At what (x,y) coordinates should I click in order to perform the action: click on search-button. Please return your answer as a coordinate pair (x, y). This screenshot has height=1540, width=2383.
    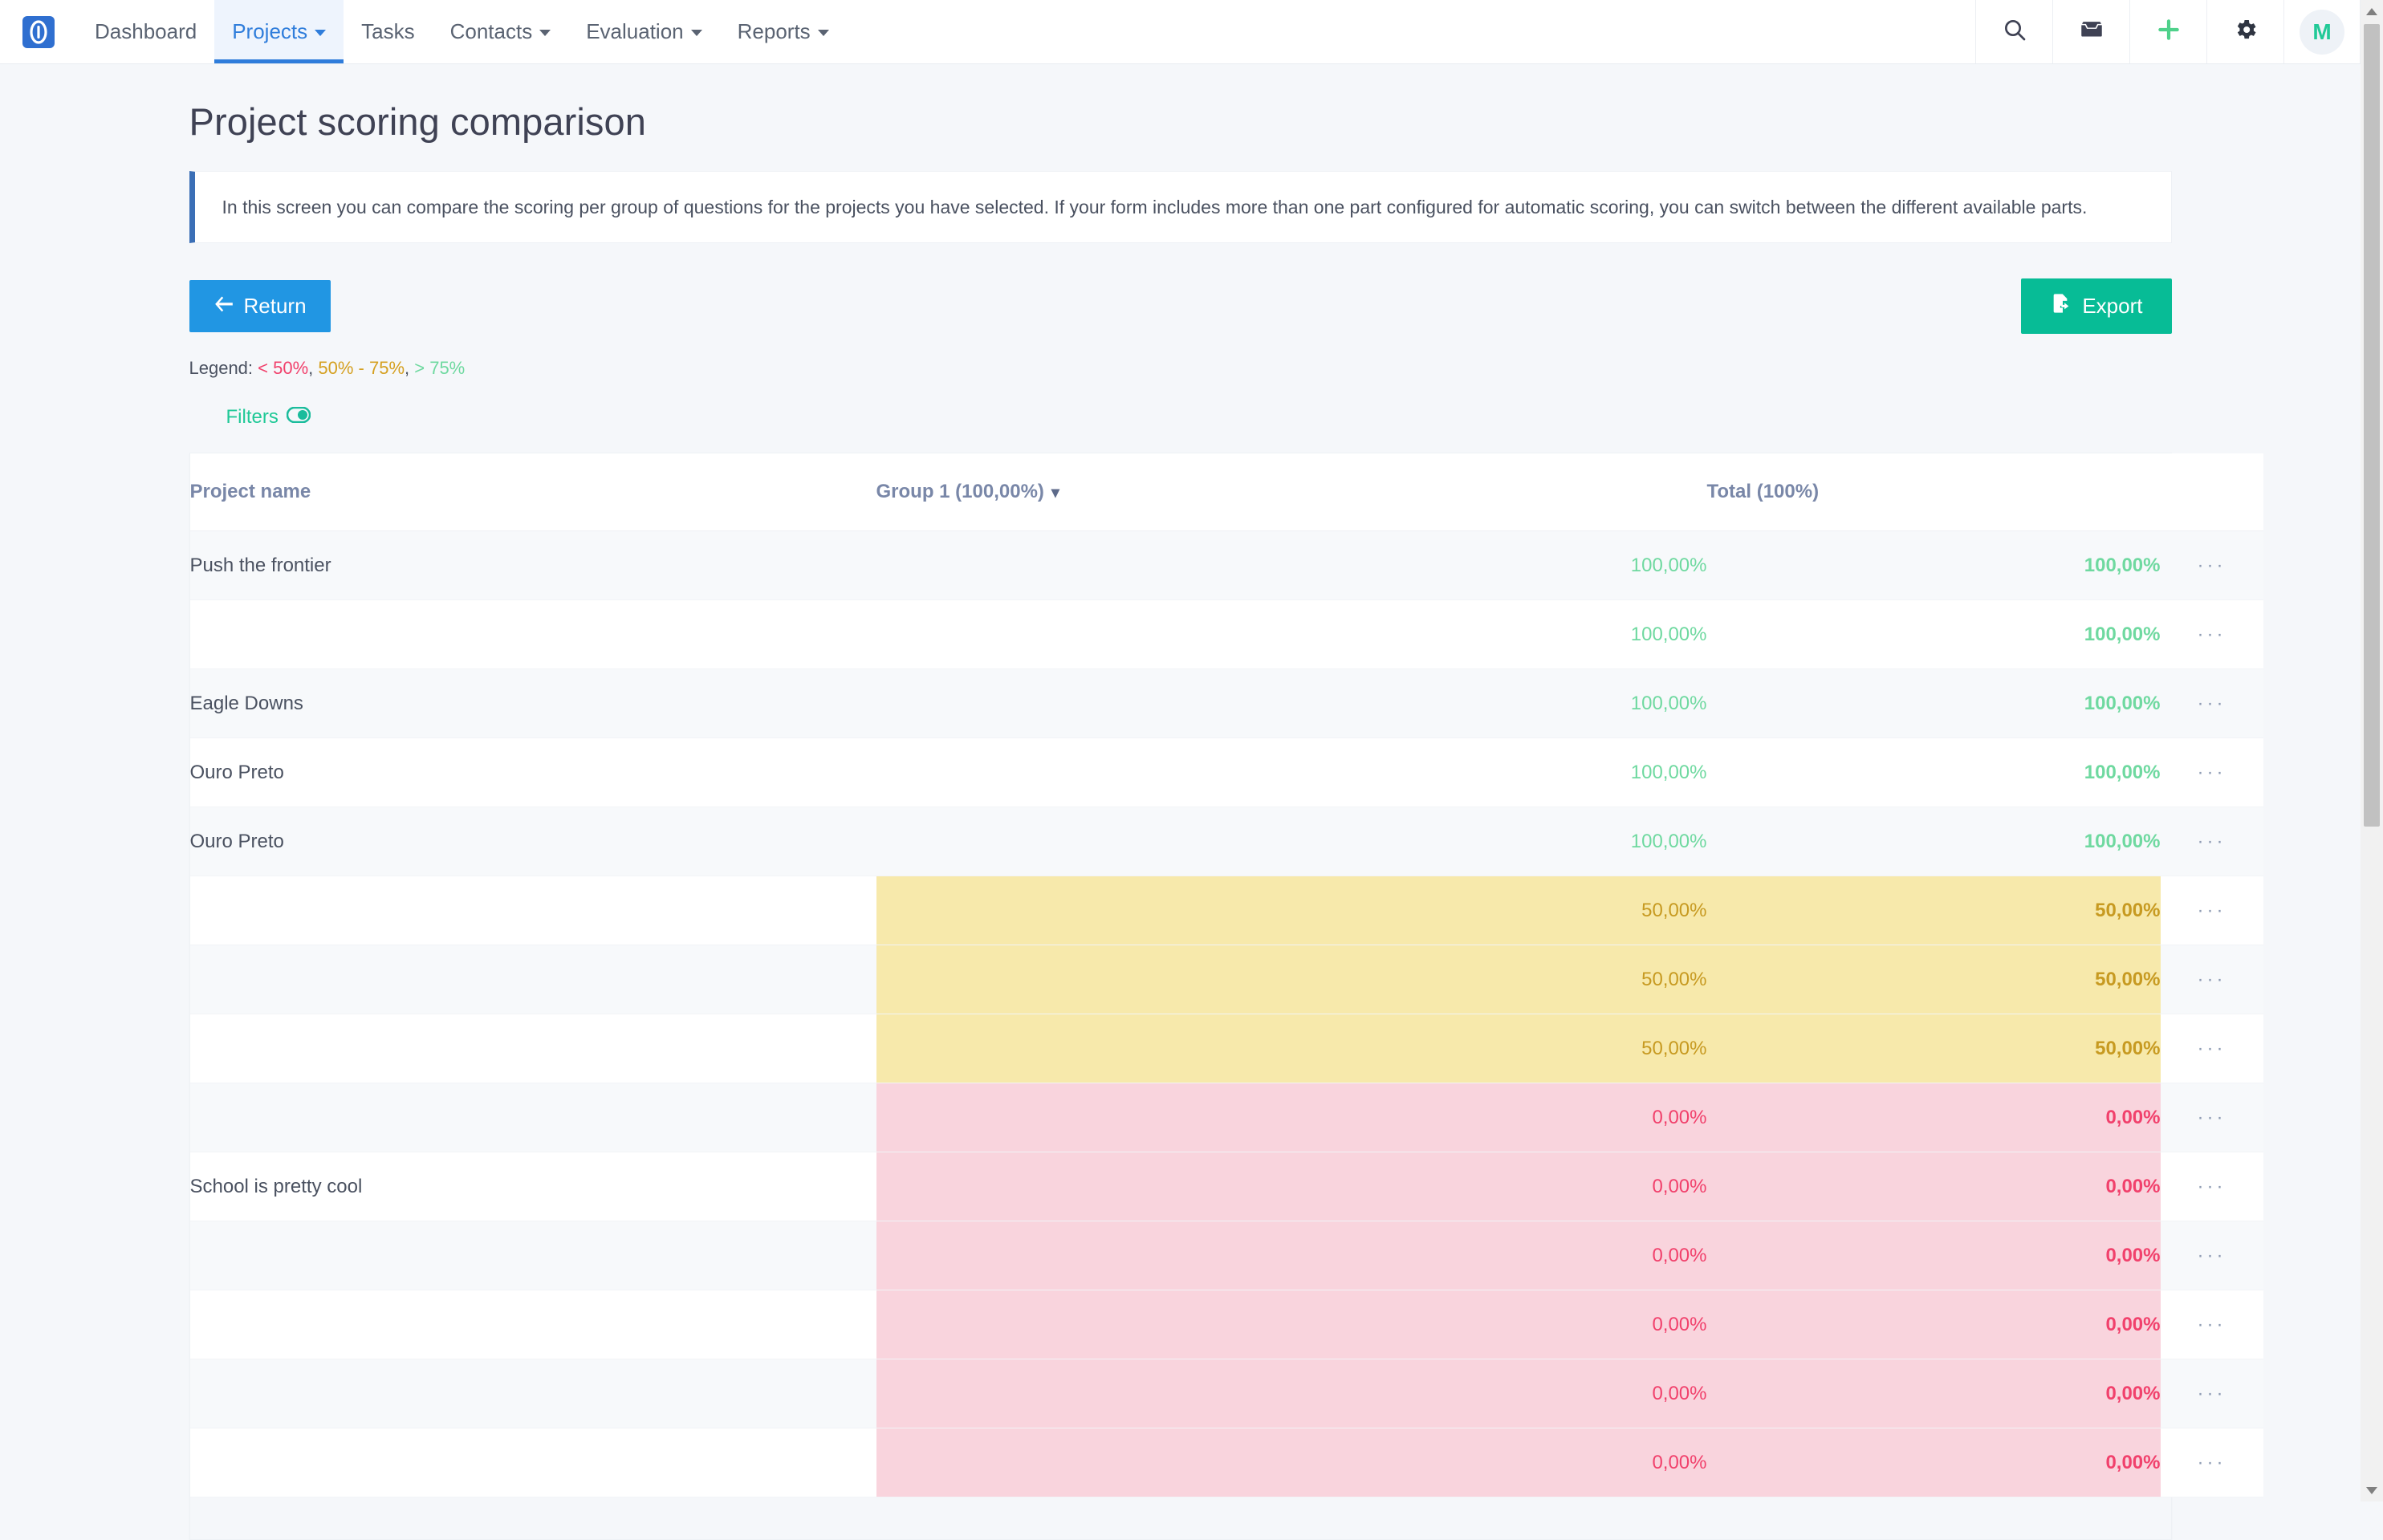
    Looking at the image, I should click on (2014, 32).